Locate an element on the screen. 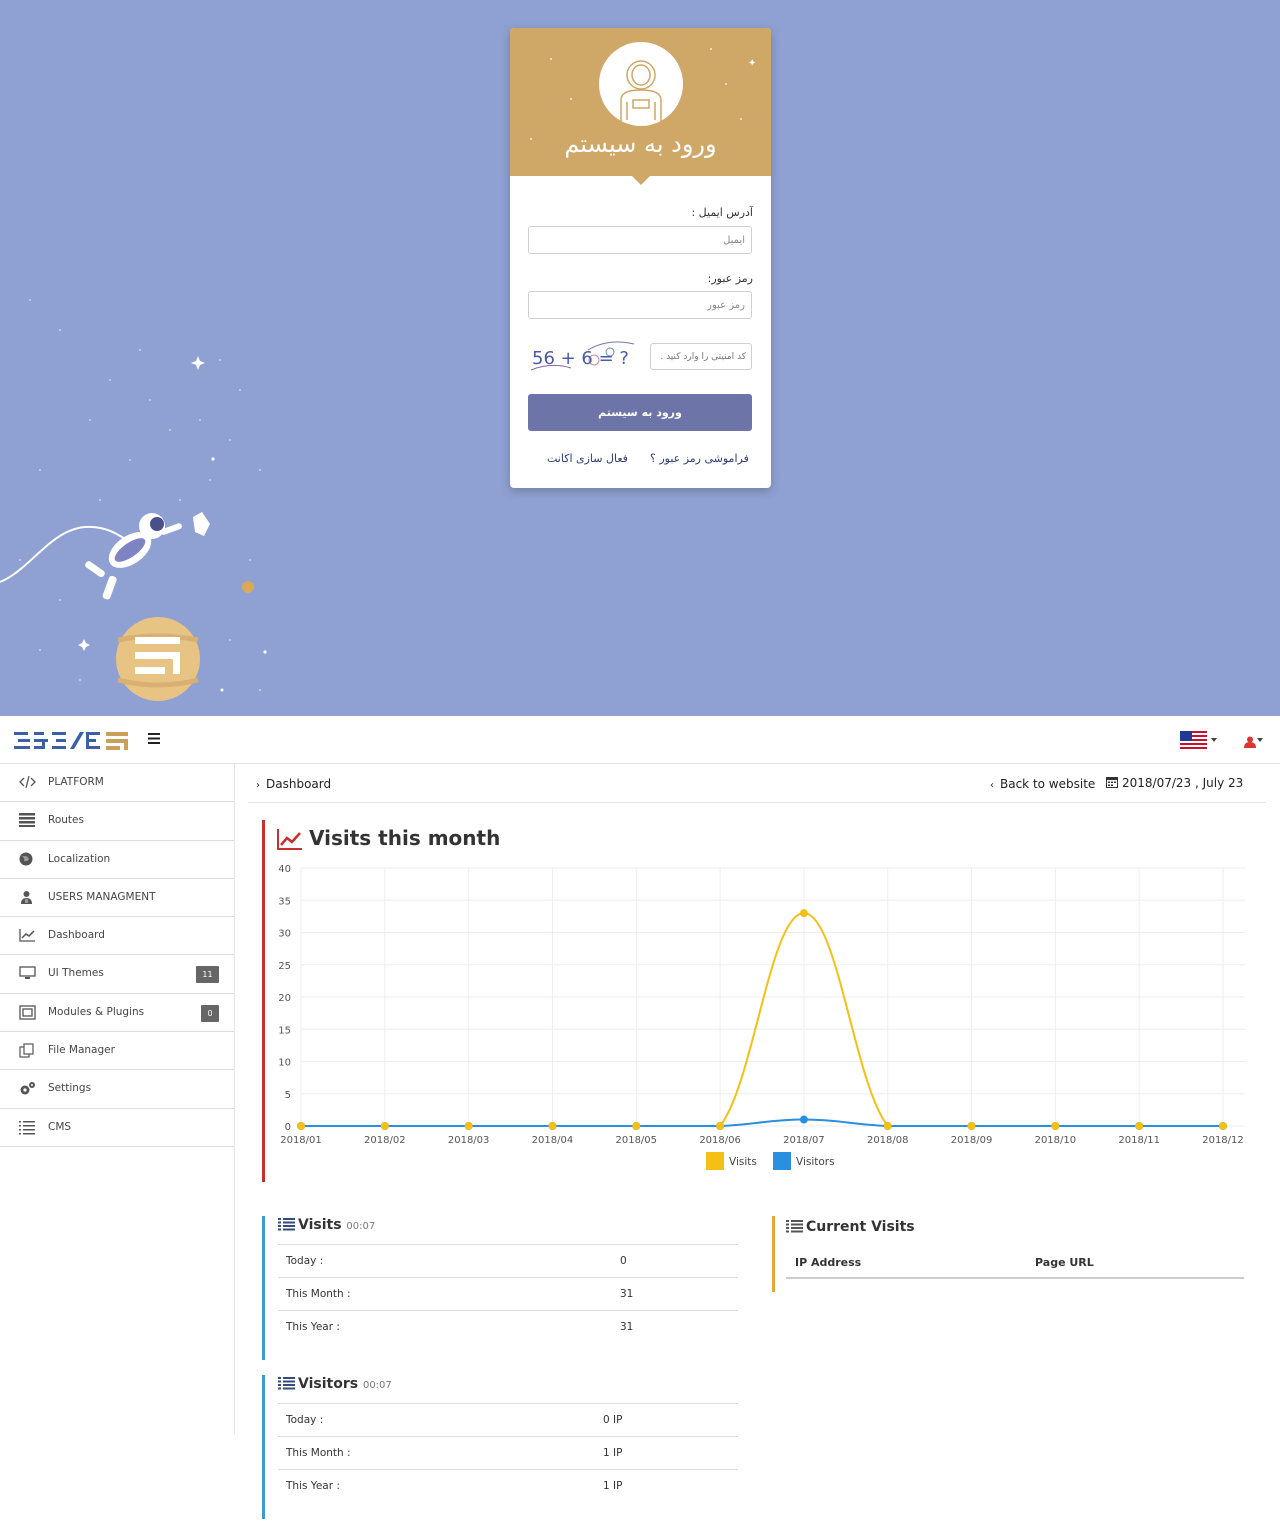 Image resolution: width=1280 pixels, height=1537 pixels. sidebar-item-label: Routes is located at coordinates (66, 820).